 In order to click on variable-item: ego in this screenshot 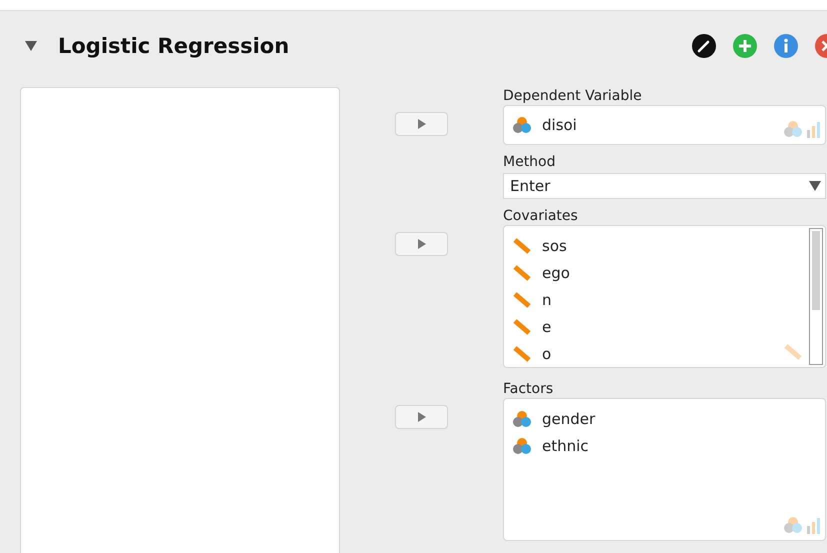, I will do `click(656, 272)`.